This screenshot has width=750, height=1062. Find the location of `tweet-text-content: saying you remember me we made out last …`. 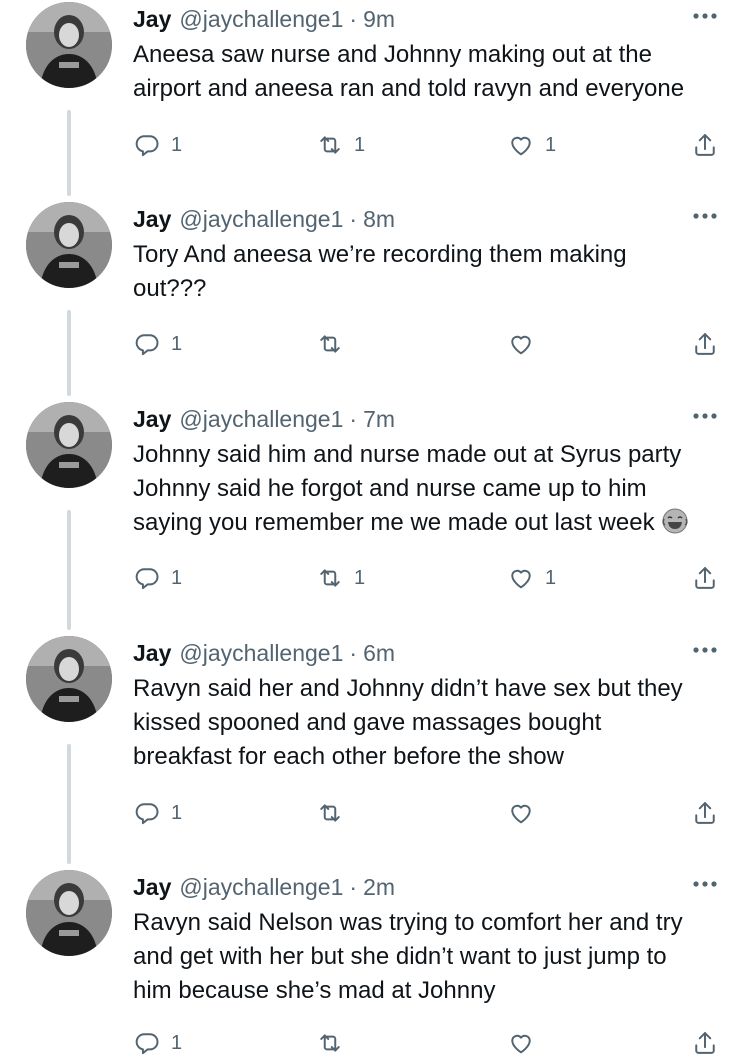

tweet-text-content: saying you remember me we made out last … is located at coordinates (394, 522).